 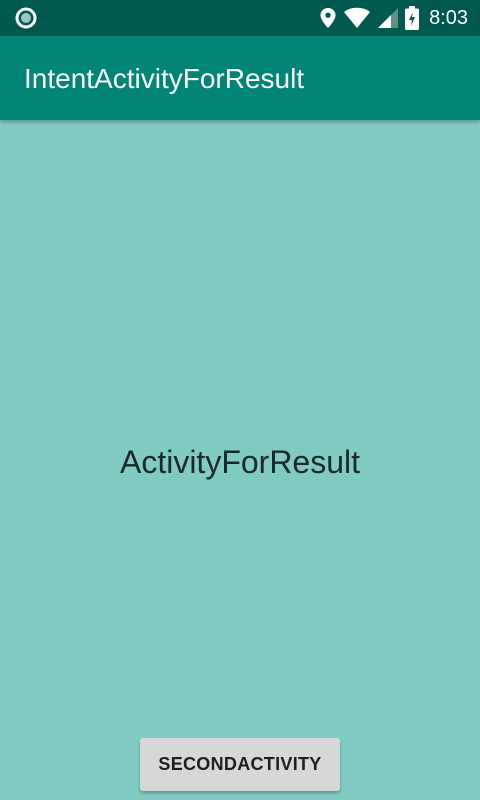 I want to click on status-icons: 8:03, so click(x=393, y=18).